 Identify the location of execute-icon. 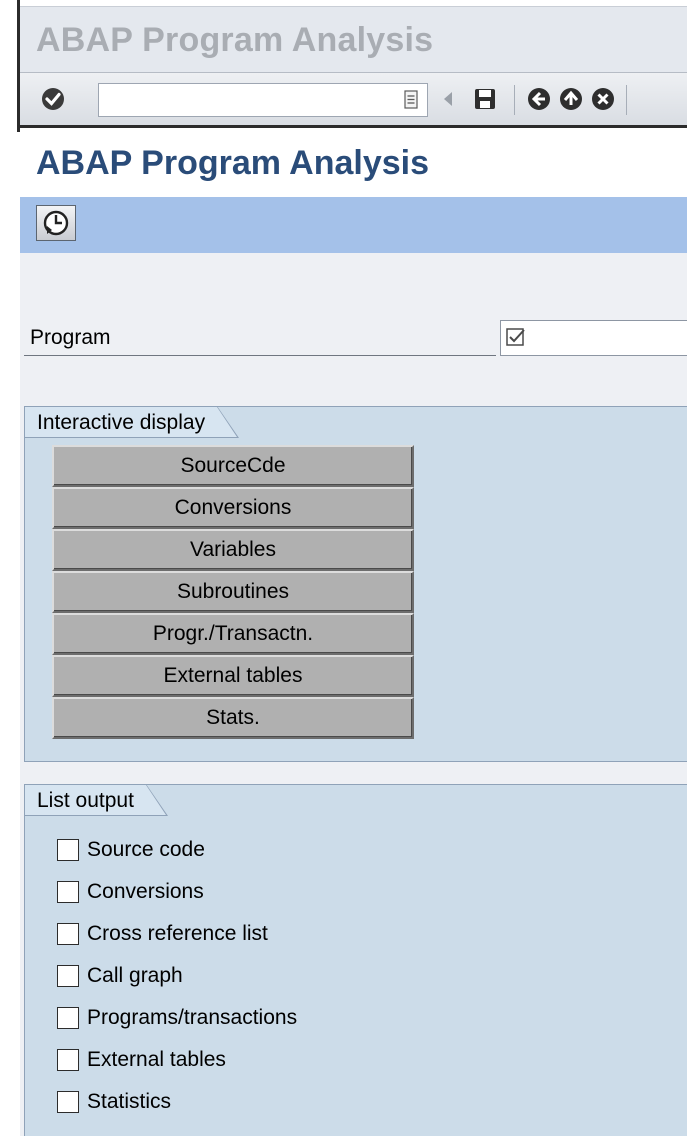
(56, 223).